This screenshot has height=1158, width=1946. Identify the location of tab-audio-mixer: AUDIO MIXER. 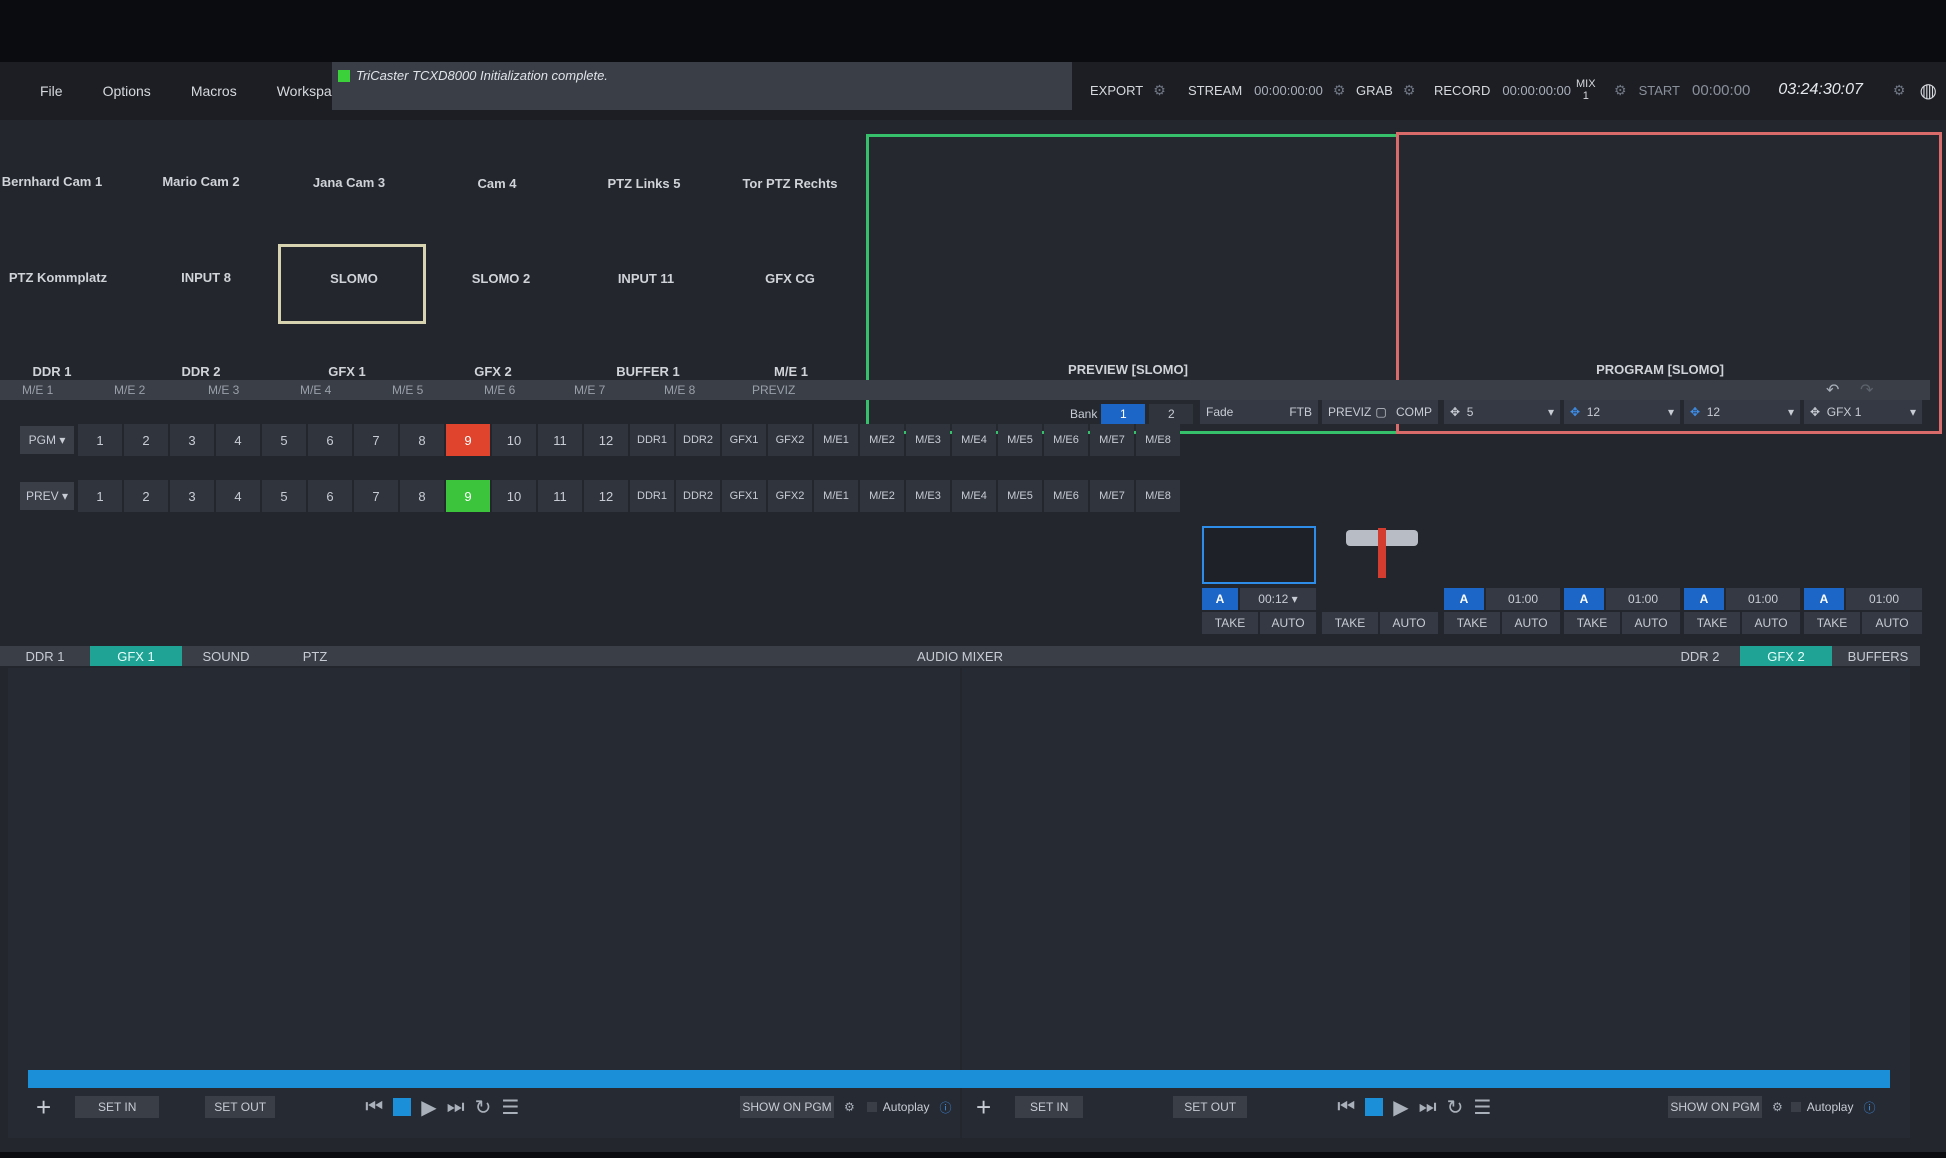
(960, 656).